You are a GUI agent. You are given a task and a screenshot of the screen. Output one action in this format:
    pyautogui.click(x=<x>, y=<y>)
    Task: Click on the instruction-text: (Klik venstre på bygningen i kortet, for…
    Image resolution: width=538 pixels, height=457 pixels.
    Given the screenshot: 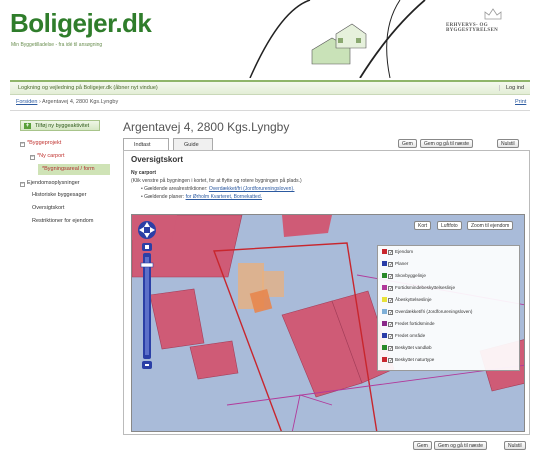 What is the action you would take?
    pyautogui.click(x=216, y=181)
    